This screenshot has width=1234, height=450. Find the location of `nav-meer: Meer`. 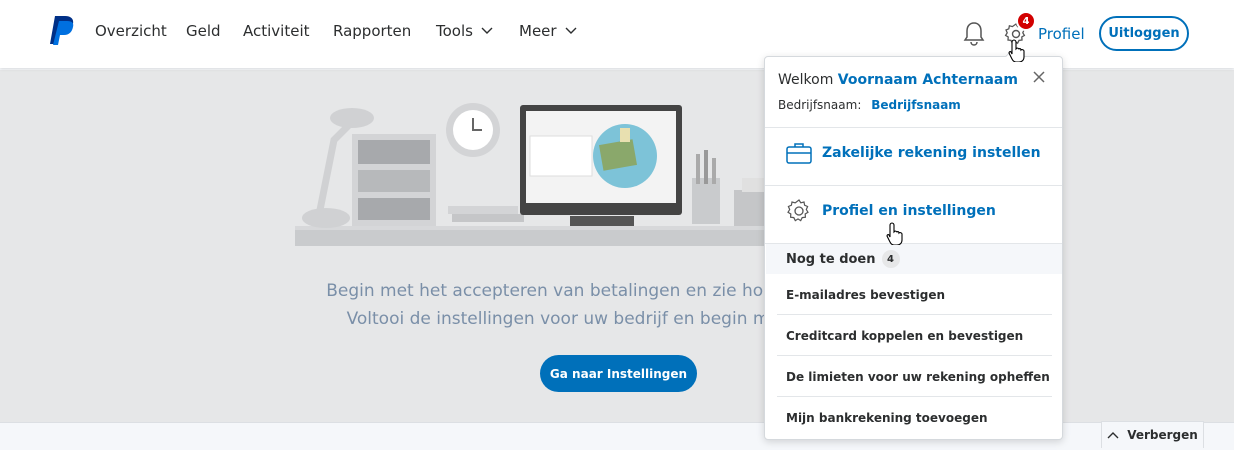

nav-meer: Meer is located at coordinates (548, 31).